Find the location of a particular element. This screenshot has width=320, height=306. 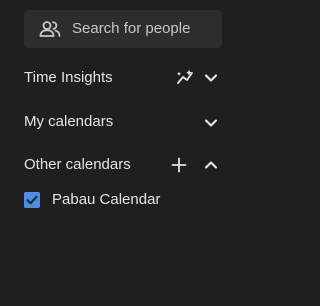

people-search-input: Search for people is located at coordinates (123, 29).